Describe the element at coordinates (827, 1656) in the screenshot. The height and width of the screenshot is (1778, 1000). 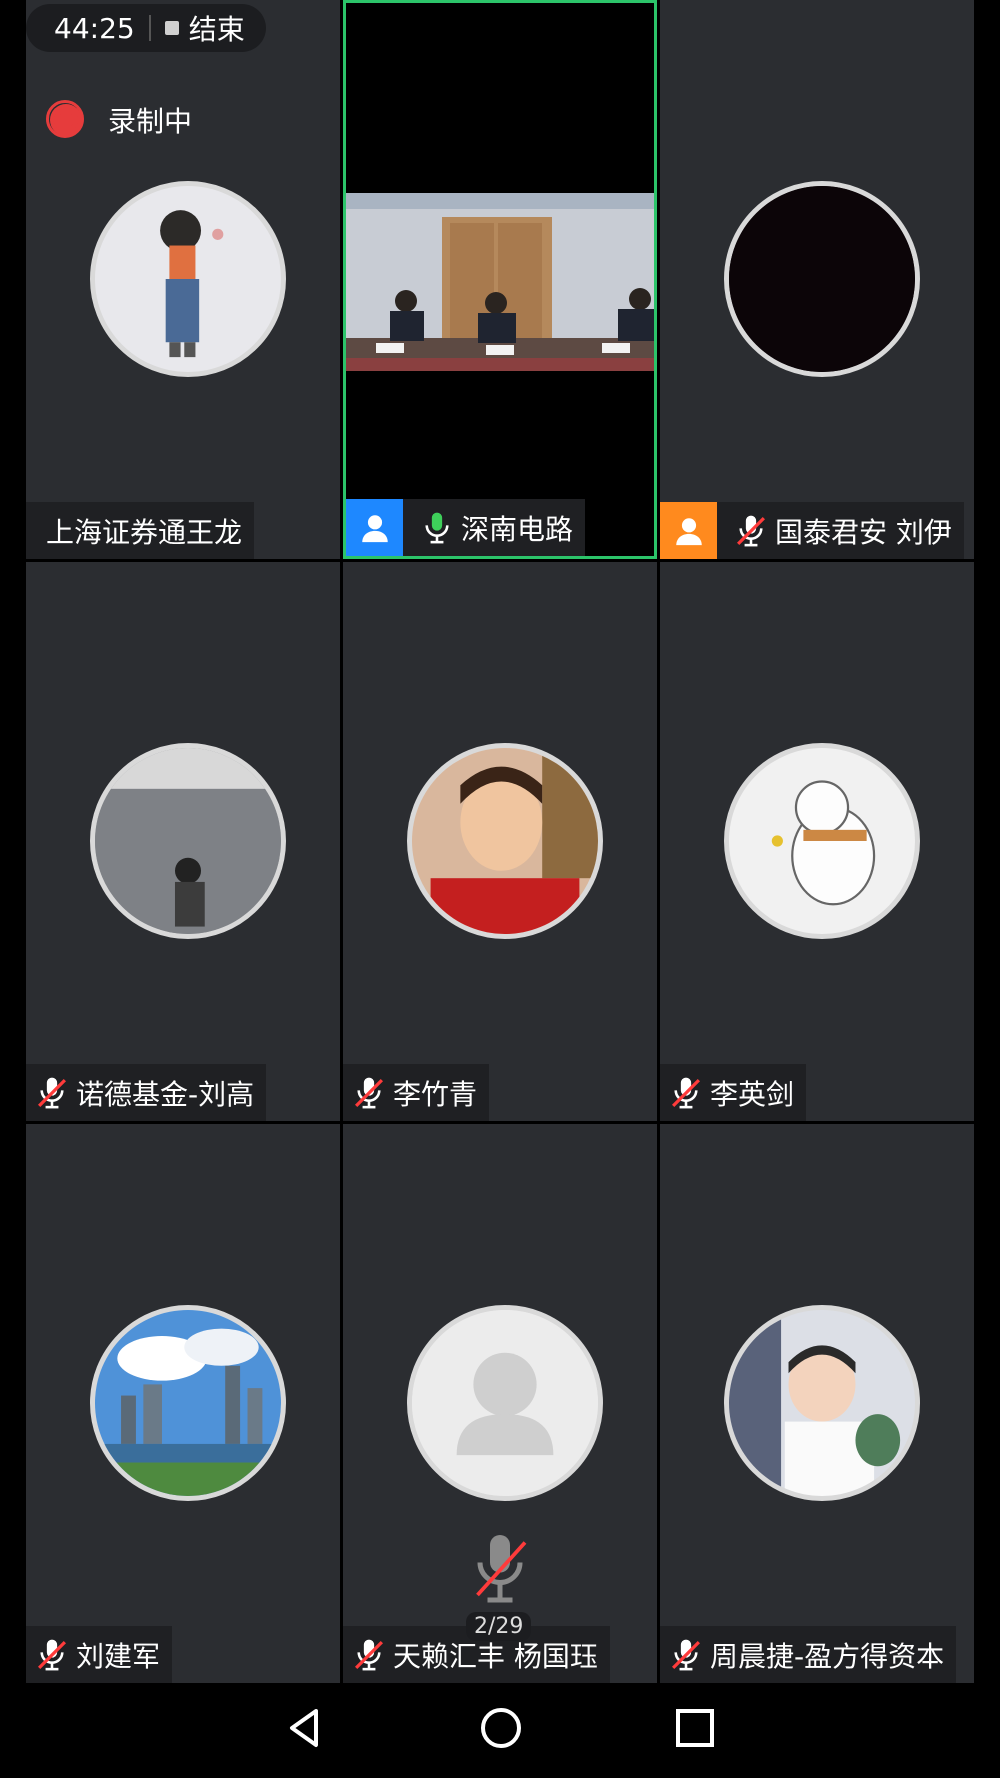
I see `participant-name: 周晨捷-盈方得资本` at that location.